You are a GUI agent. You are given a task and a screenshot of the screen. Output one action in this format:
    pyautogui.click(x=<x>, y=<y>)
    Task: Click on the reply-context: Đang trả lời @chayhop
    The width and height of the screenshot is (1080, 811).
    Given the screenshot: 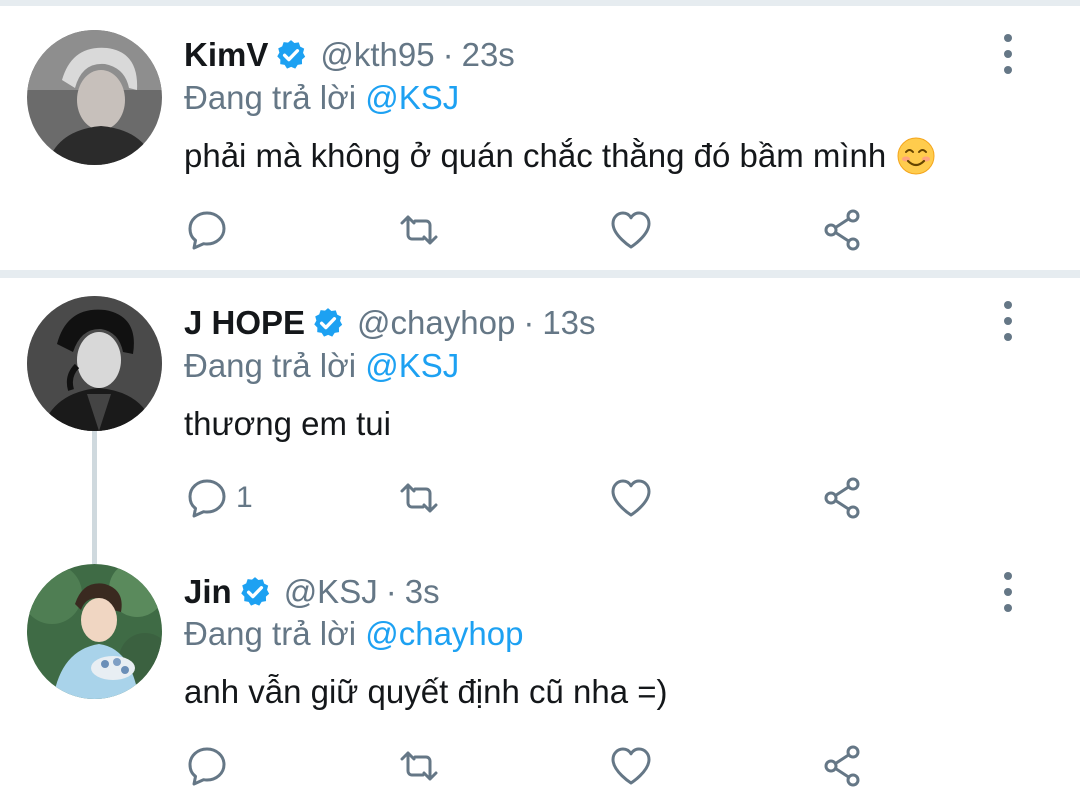 What is the action you would take?
    pyautogui.click(x=353, y=634)
    